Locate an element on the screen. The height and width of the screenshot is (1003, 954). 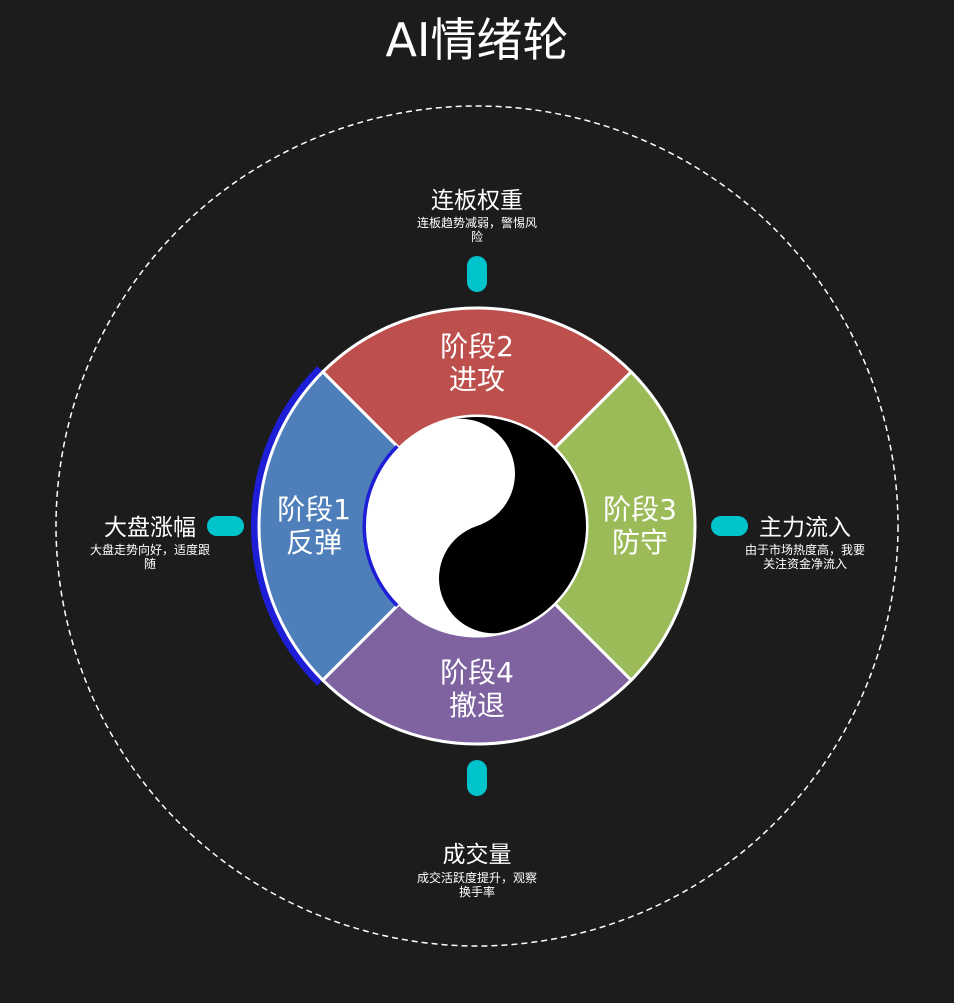
left-indicator-title: 大盘涨幅 is located at coordinates (150, 528).